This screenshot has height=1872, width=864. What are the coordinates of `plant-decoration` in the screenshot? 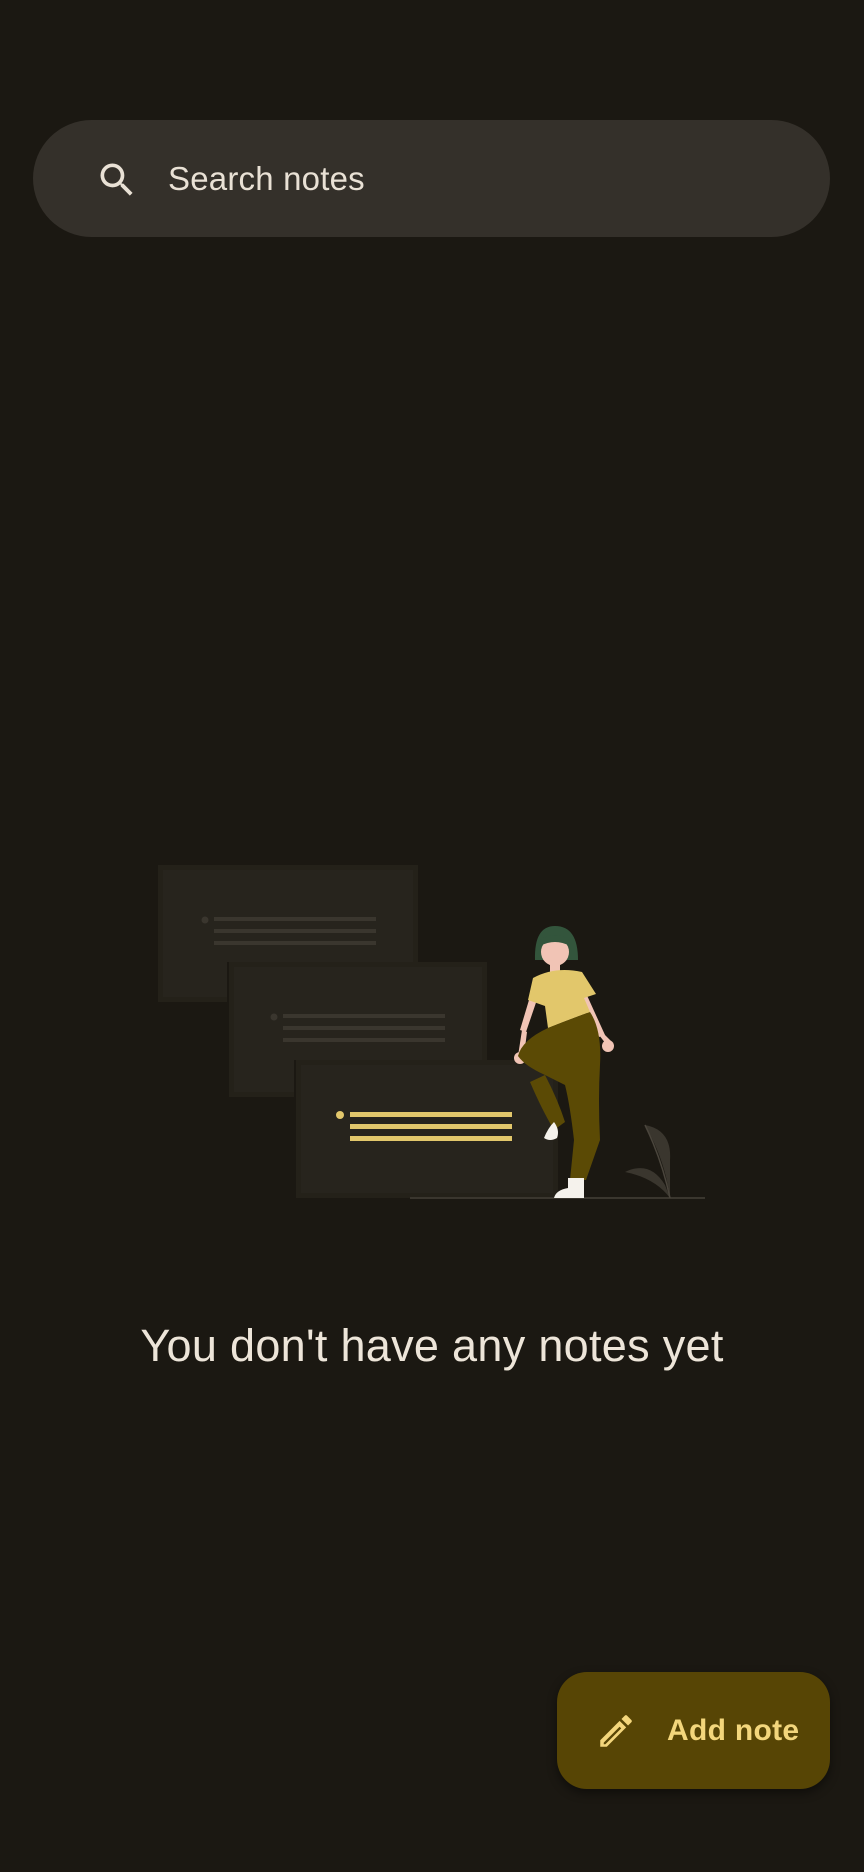 It's located at (648, 1161).